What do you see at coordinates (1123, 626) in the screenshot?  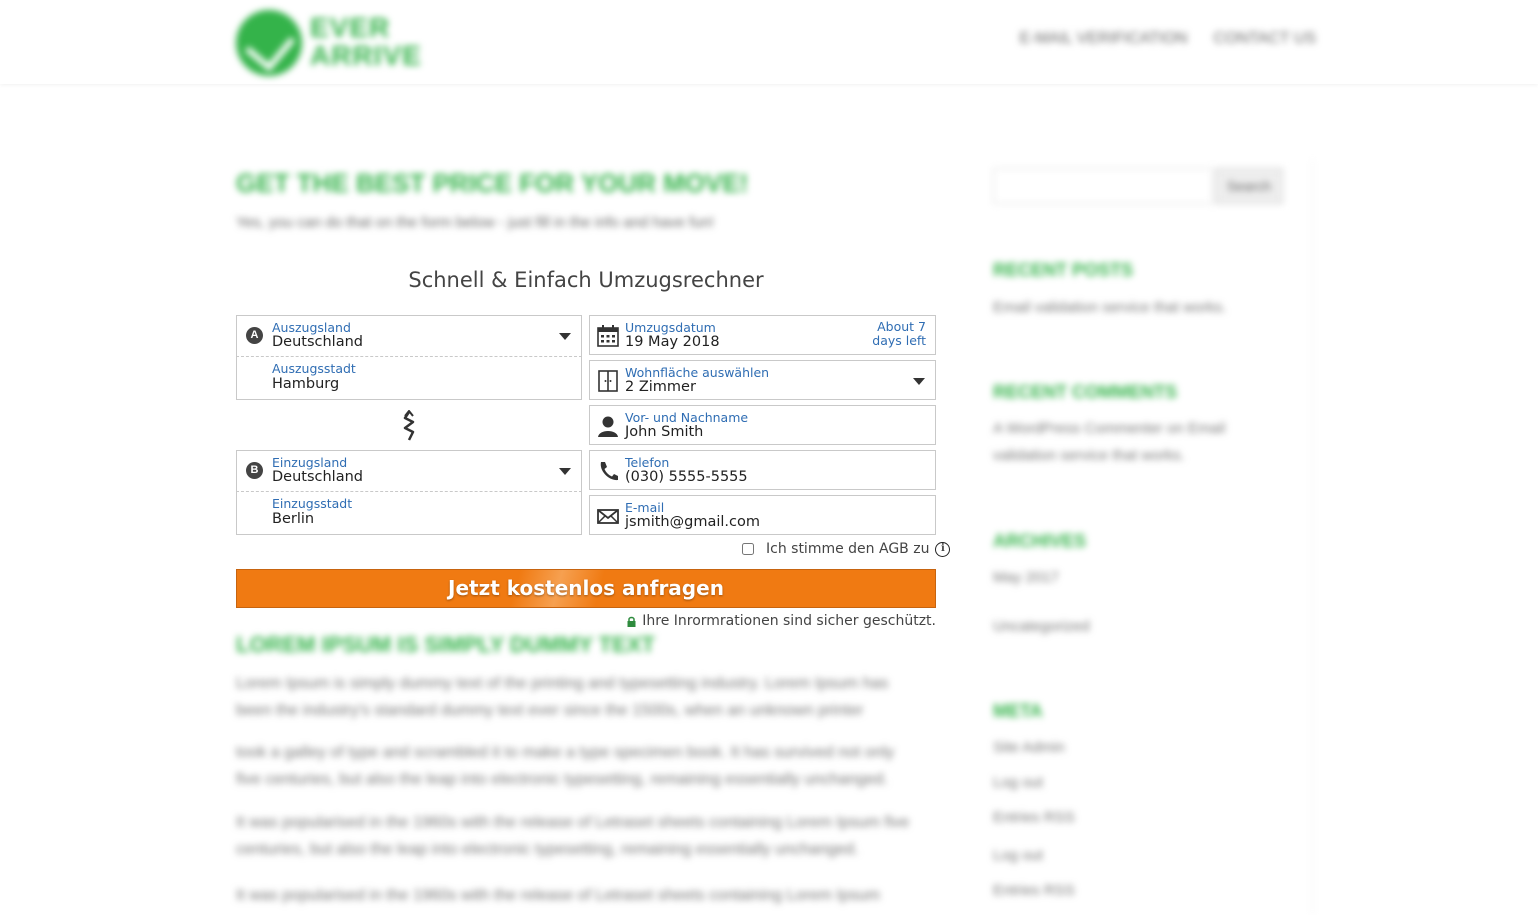 I see `category-link: Uncategorized` at bounding box center [1123, 626].